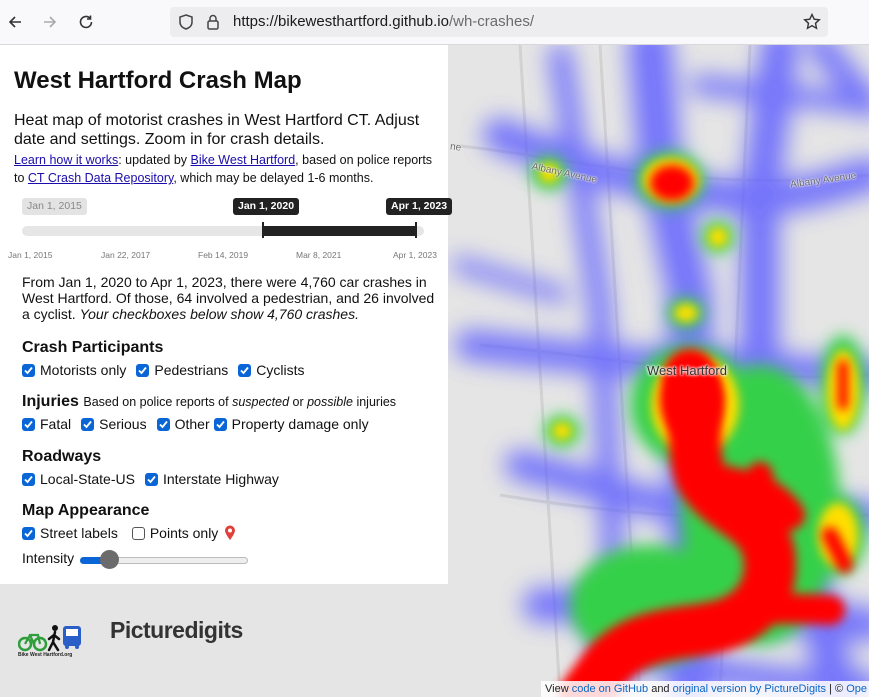  Describe the element at coordinates (93, 347) in the screenshot. I see `participants-heading: Crash Participants` at that location.